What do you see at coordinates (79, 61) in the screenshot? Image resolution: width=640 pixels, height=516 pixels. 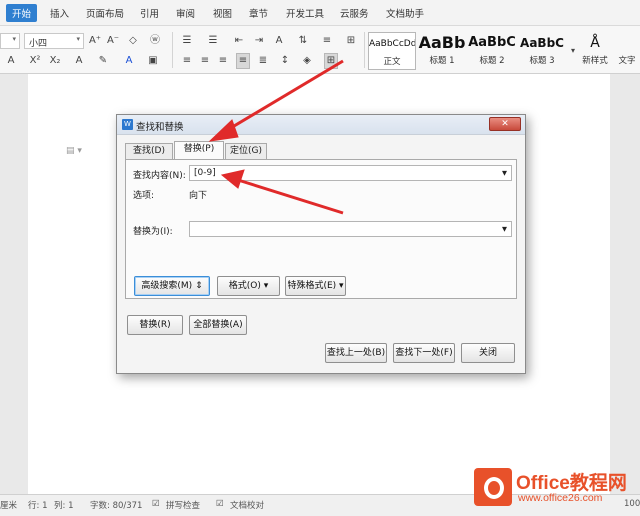 I see `text-highlight-icon: A` at bounding box center [79, 61].